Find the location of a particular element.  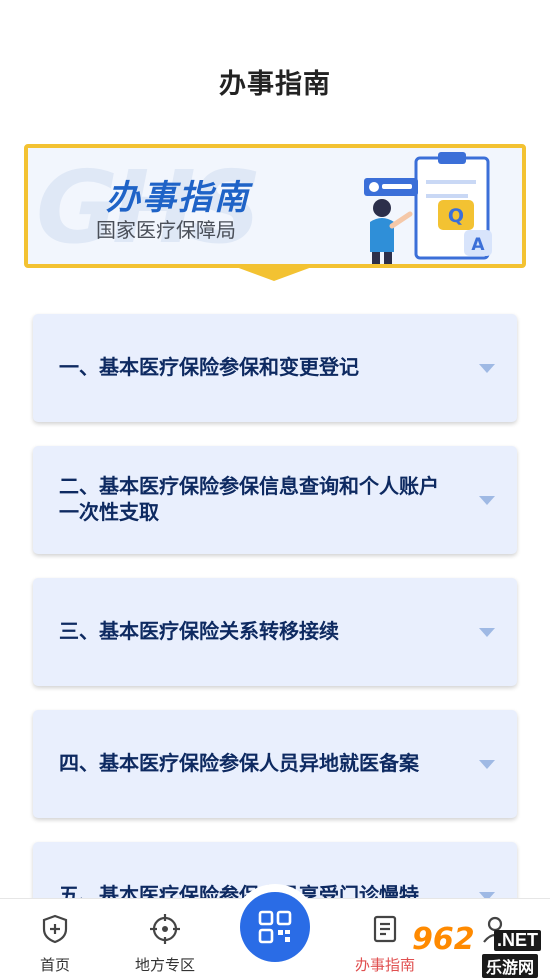

a-bubble-label: A is located at coordinates (478, 245).